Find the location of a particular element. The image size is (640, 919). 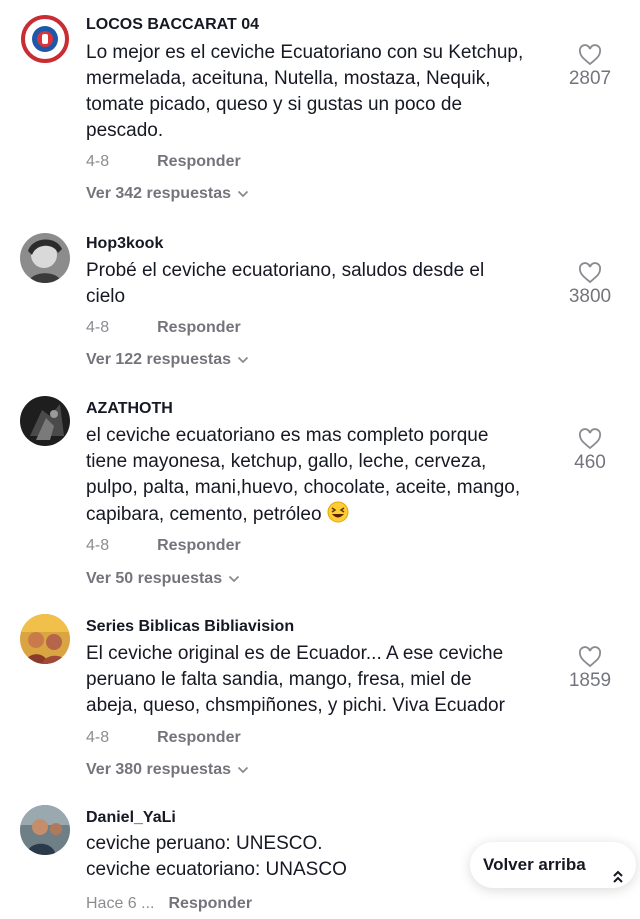

view-replies-button: Ver 342 respuestas is located at coordinates (167, 194).